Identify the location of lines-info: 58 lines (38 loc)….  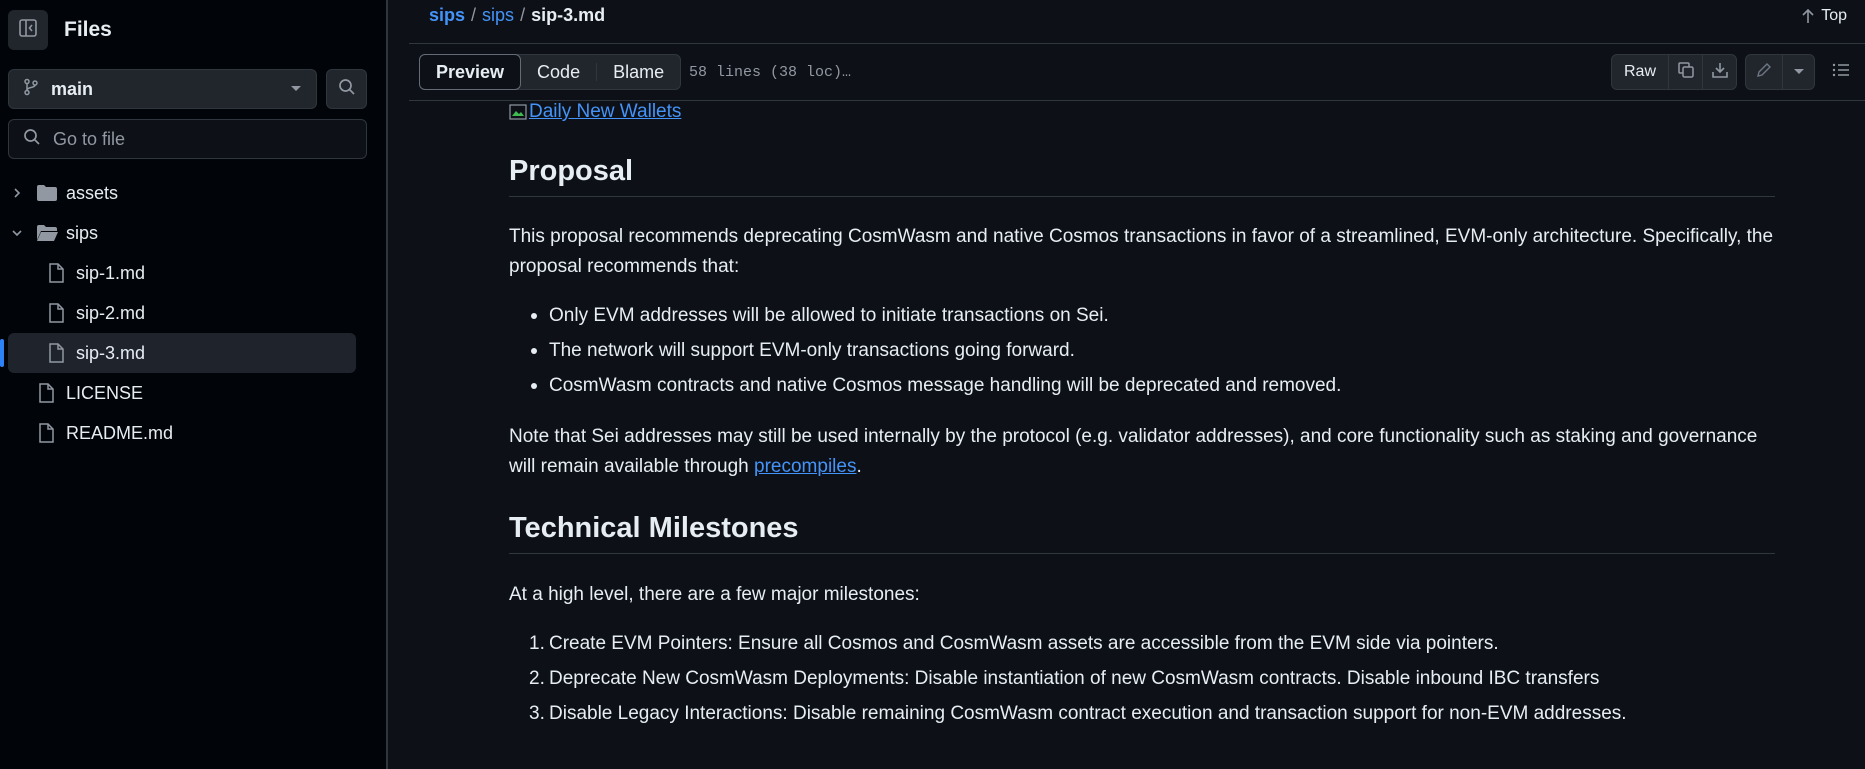
(770, 72).